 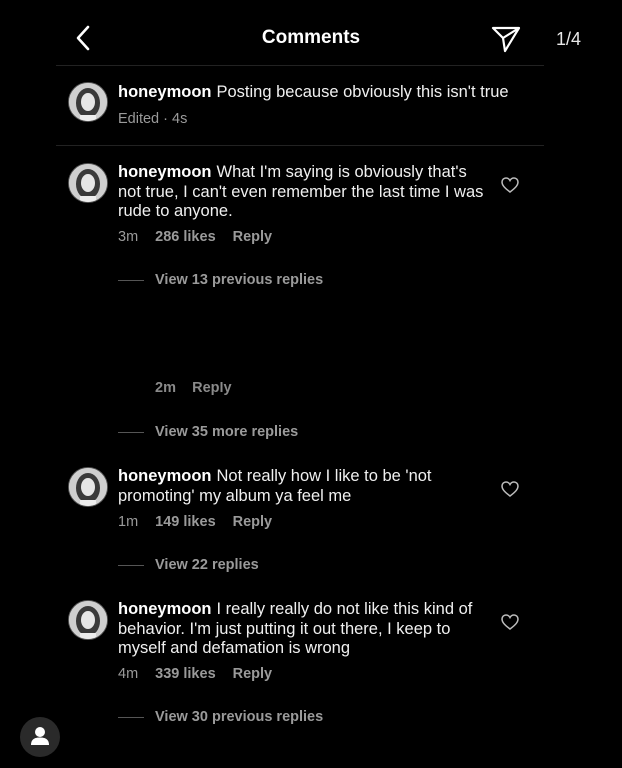 What do you see at coordinates (128, 522) in the screenshot?
I see `comment-time: 1m` at bounding box center [128, 522].